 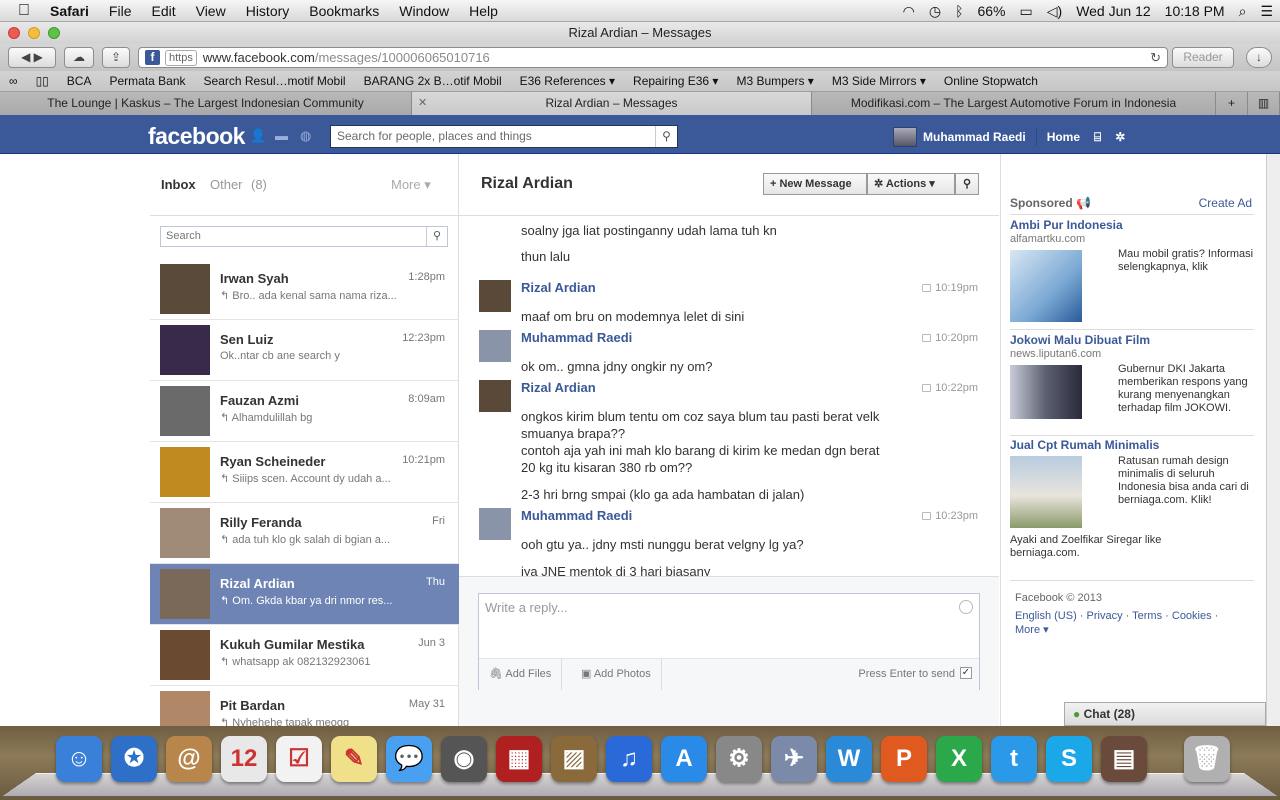 I want to click on home-link: Home, so click(x=1063, y=137).